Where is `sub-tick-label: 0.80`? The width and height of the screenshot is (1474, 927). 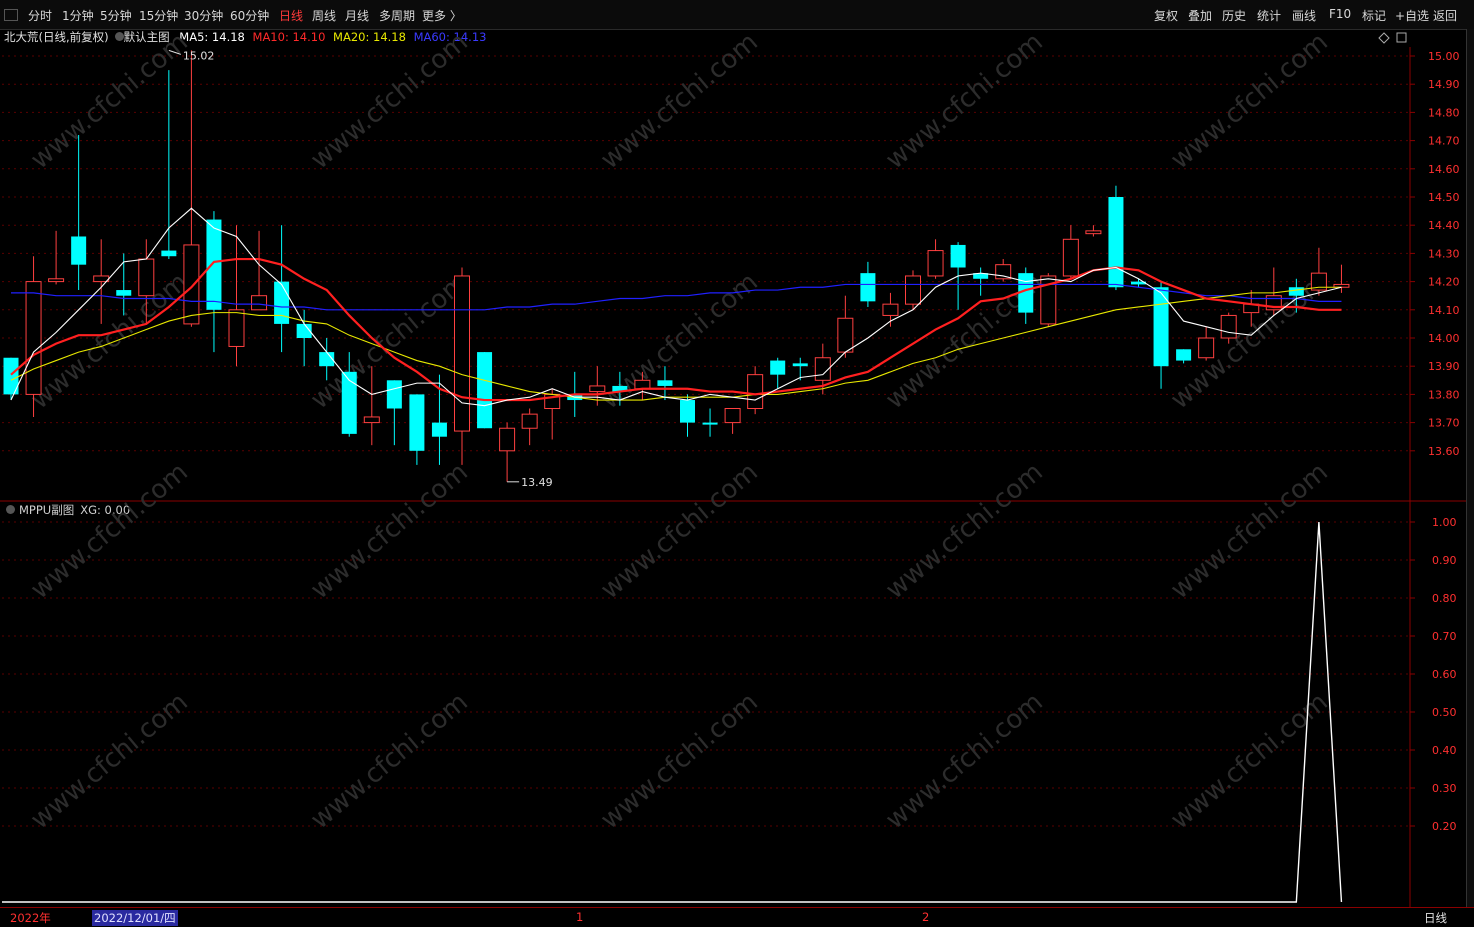
sub-tick-label: 0.80 is located at coordinates (1444, 598).